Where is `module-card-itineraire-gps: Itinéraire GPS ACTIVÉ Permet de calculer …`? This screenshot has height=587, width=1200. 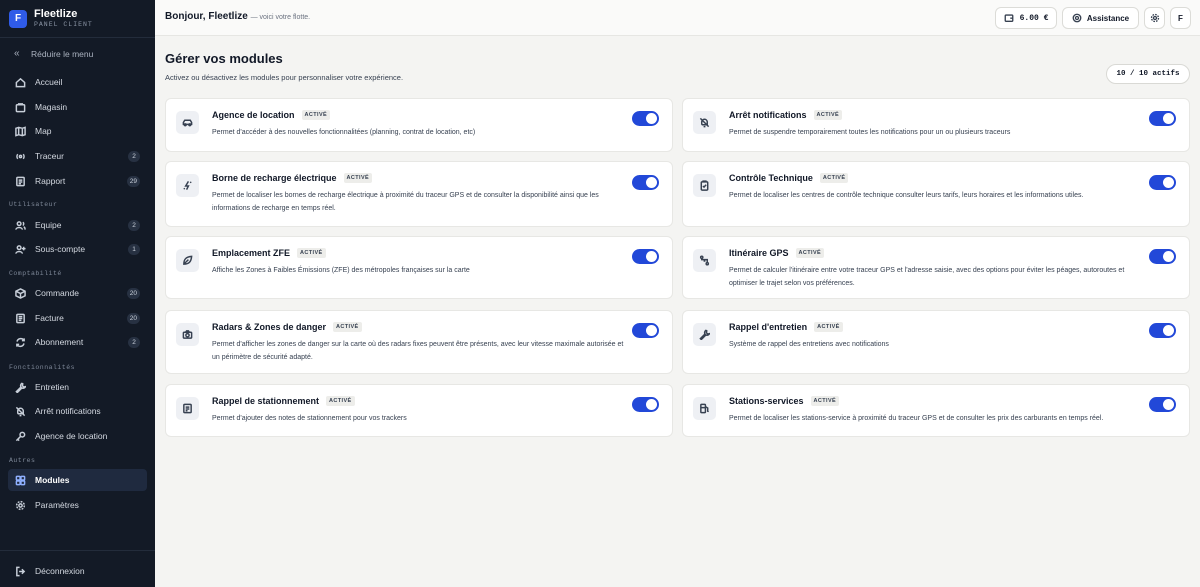 module-card-itineraire-gps: Itinéraire GPS ACTIVÉ Permet de calculer … is located at coordinates (936, 267).